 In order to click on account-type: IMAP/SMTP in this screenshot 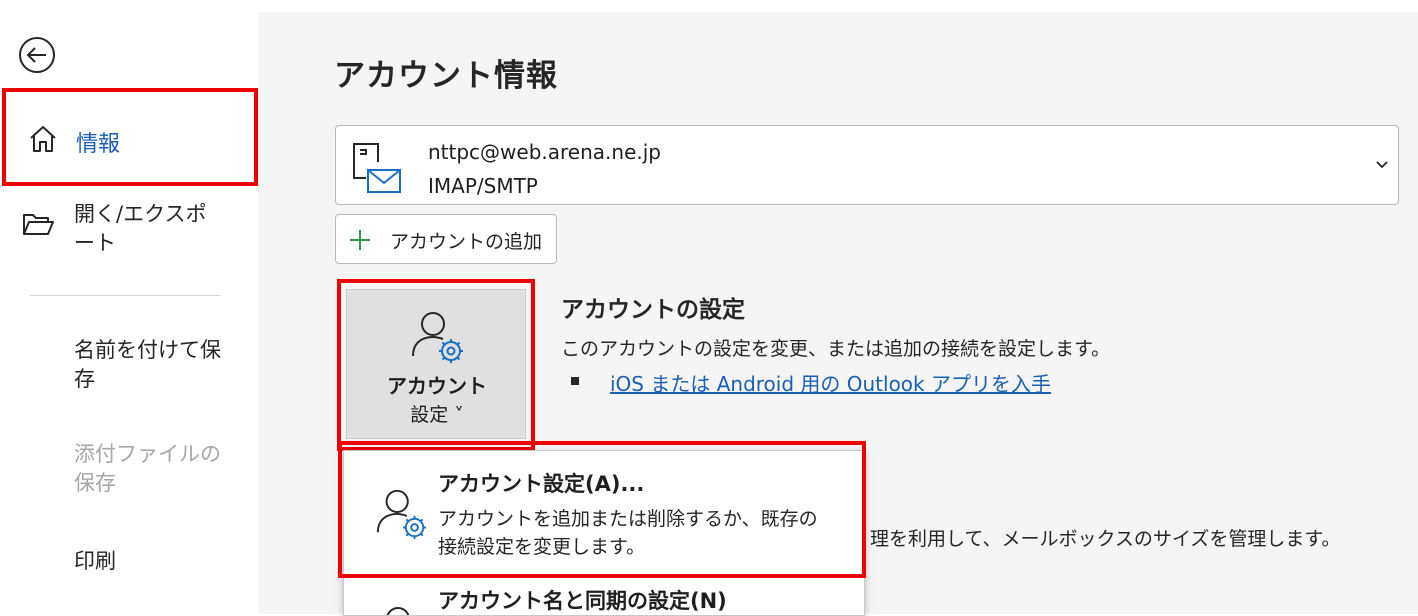, I will do `click(483, 186)`.